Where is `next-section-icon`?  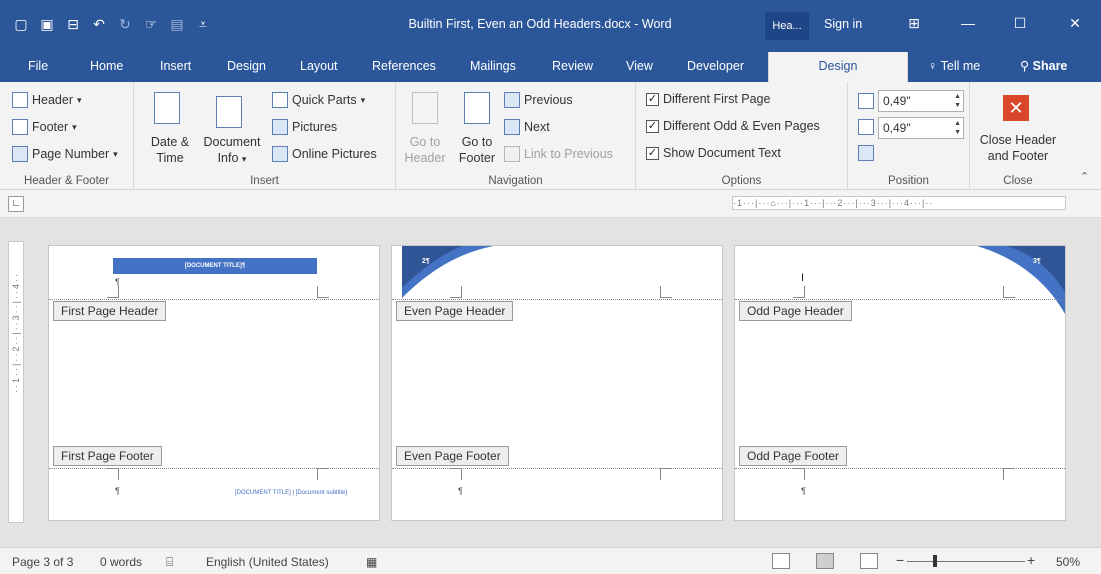
next-section-icon is located at coordinates (512, 127).